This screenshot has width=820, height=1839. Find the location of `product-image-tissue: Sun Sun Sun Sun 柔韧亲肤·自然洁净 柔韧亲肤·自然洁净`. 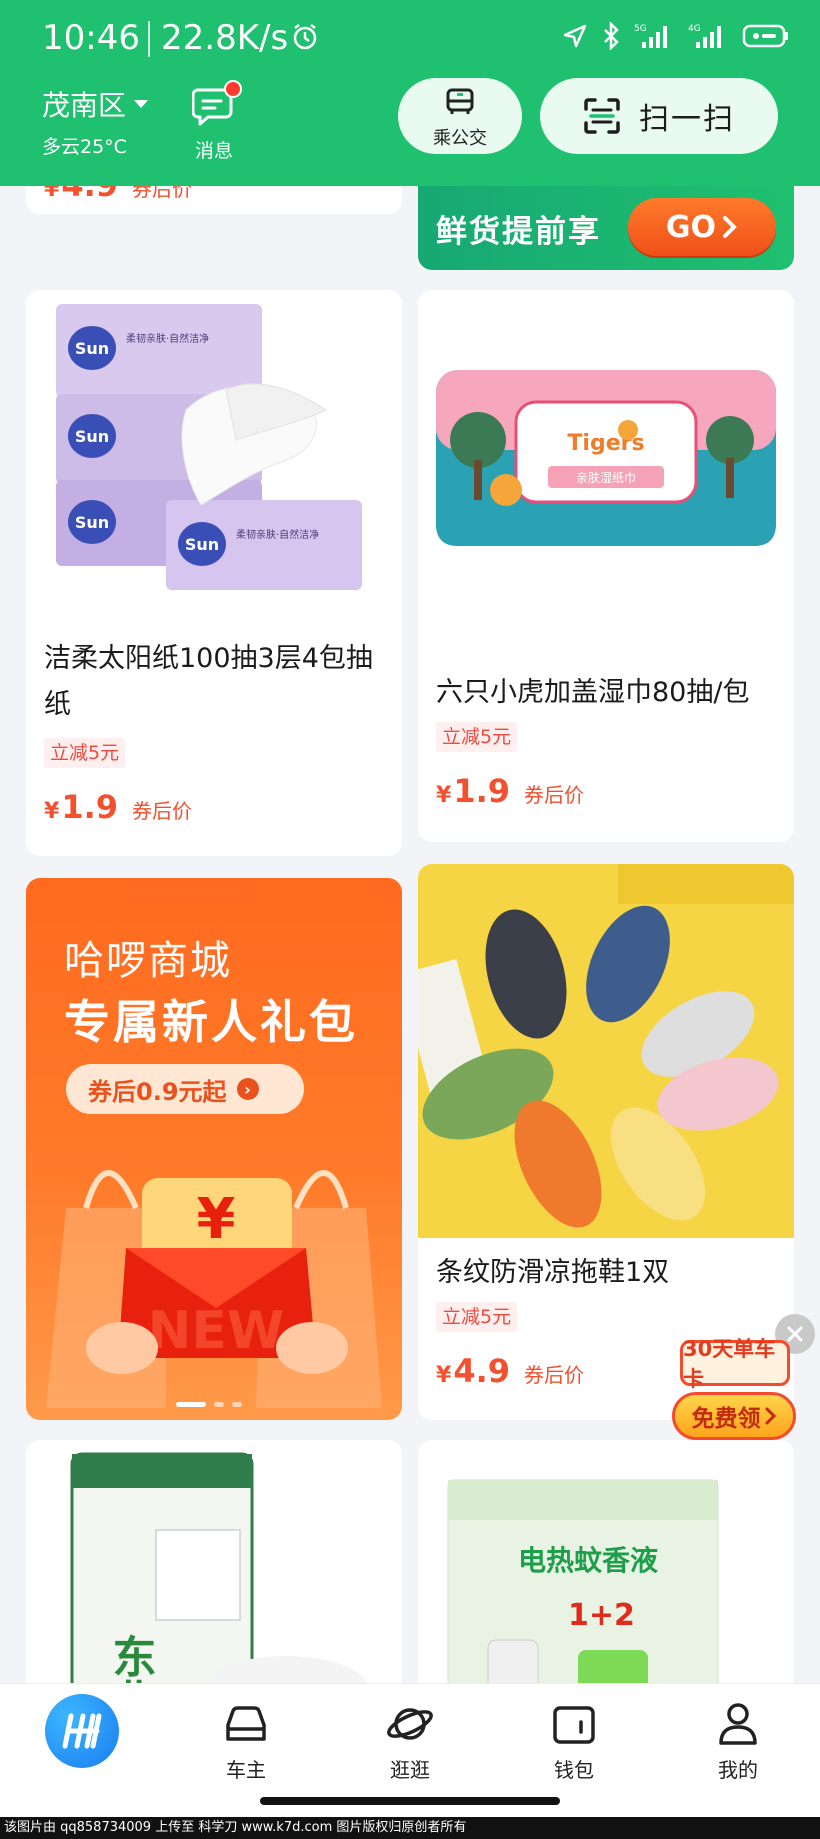

product-image-tissue: Sun Sun Sun Sun 柔韧亲肤·自然洁净 柔韧亲肤·自然洁净 is located at coordinates (214, 453).